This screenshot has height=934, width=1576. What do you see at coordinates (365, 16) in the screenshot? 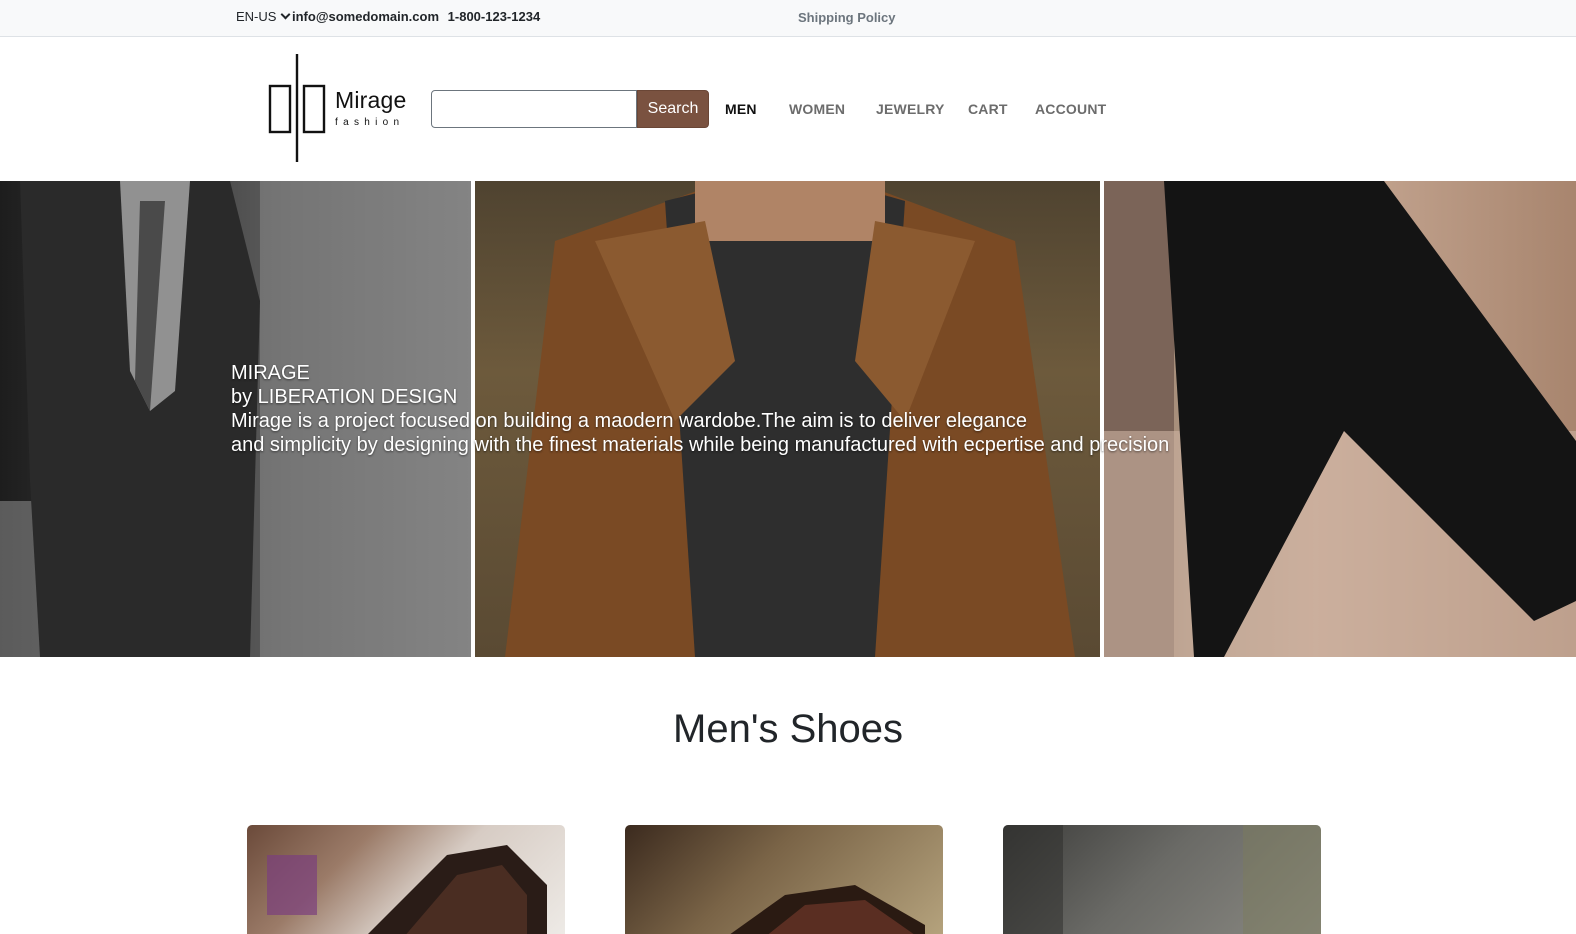
I see `contact-email: info@somedomain.com` at bounding box center [365, 16].